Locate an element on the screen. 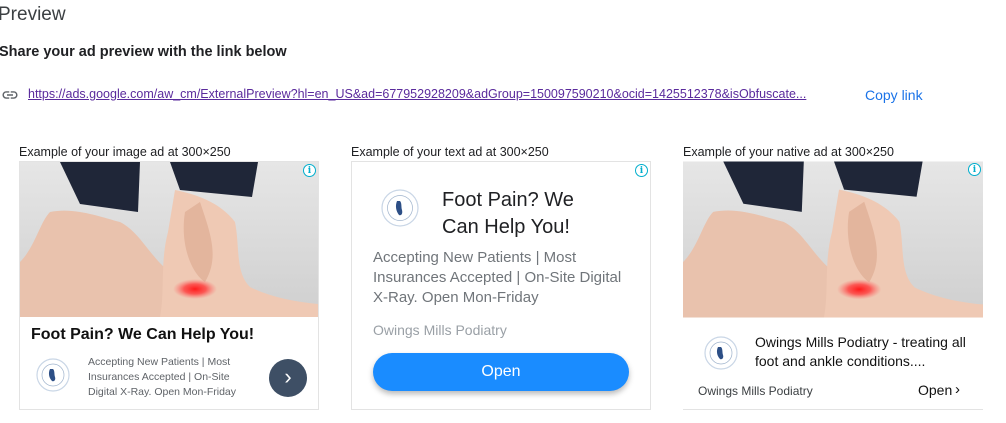 This screenshot has width=1006, height=423. image-ad-headline: Foot Pain? We Can Help You! is located at coordinates (143, 334).